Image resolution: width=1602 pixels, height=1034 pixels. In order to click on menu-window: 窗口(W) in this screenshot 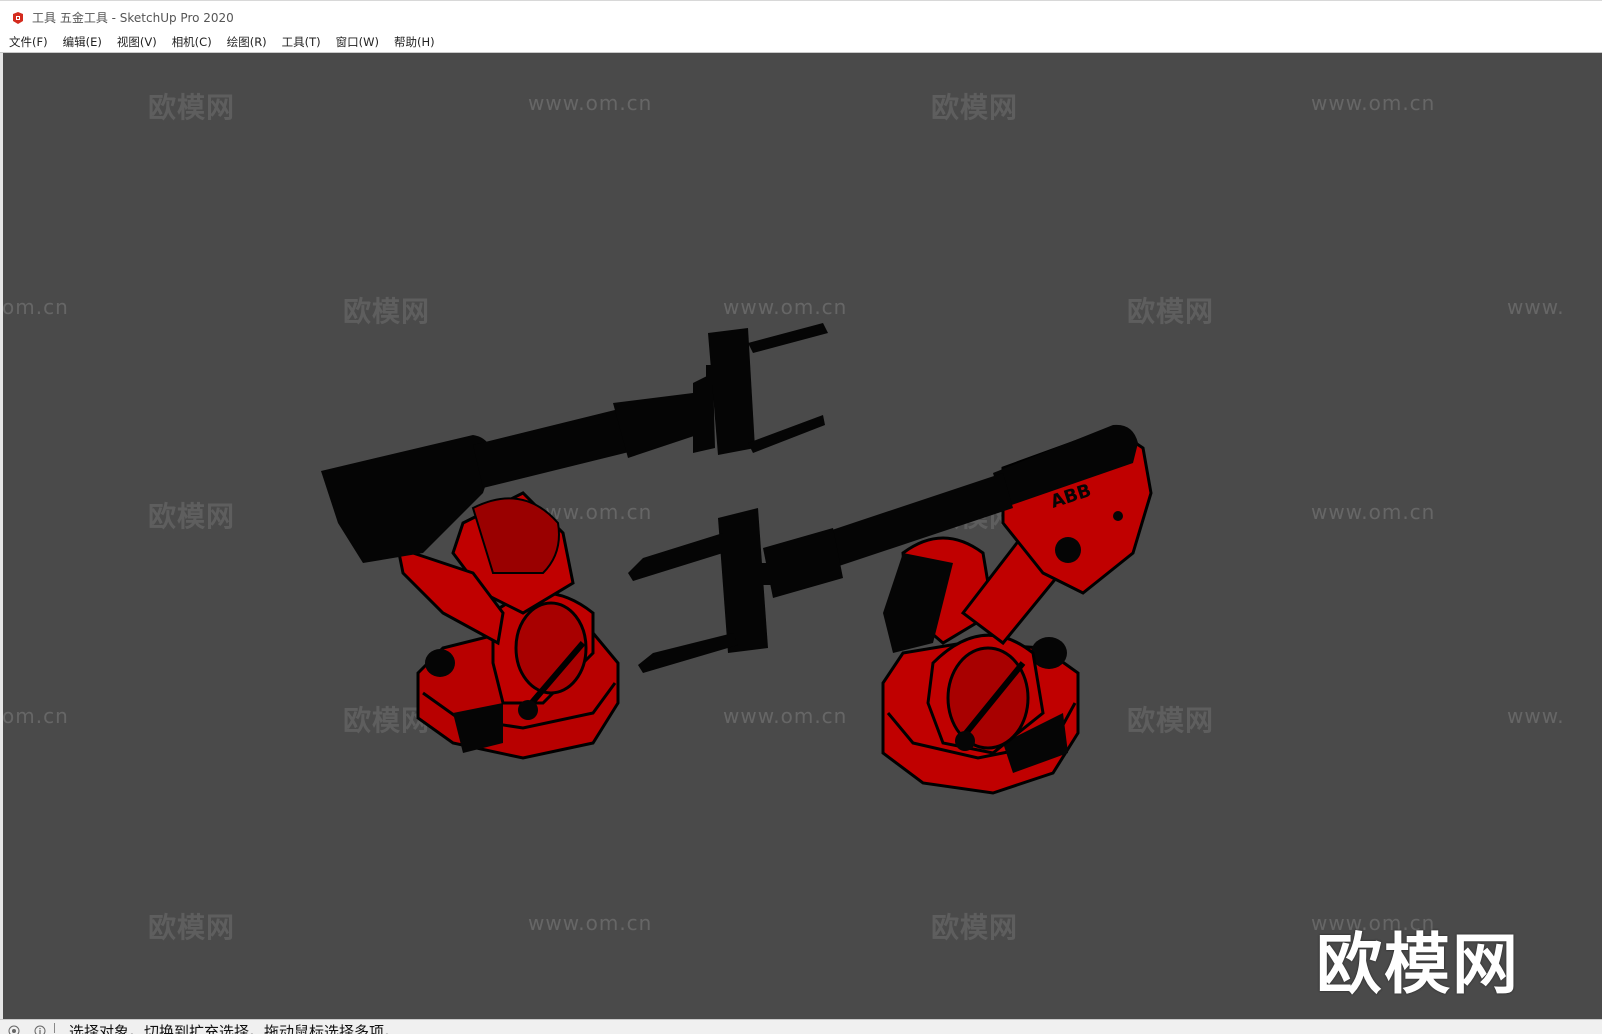, I will do `click(357, 42)`.